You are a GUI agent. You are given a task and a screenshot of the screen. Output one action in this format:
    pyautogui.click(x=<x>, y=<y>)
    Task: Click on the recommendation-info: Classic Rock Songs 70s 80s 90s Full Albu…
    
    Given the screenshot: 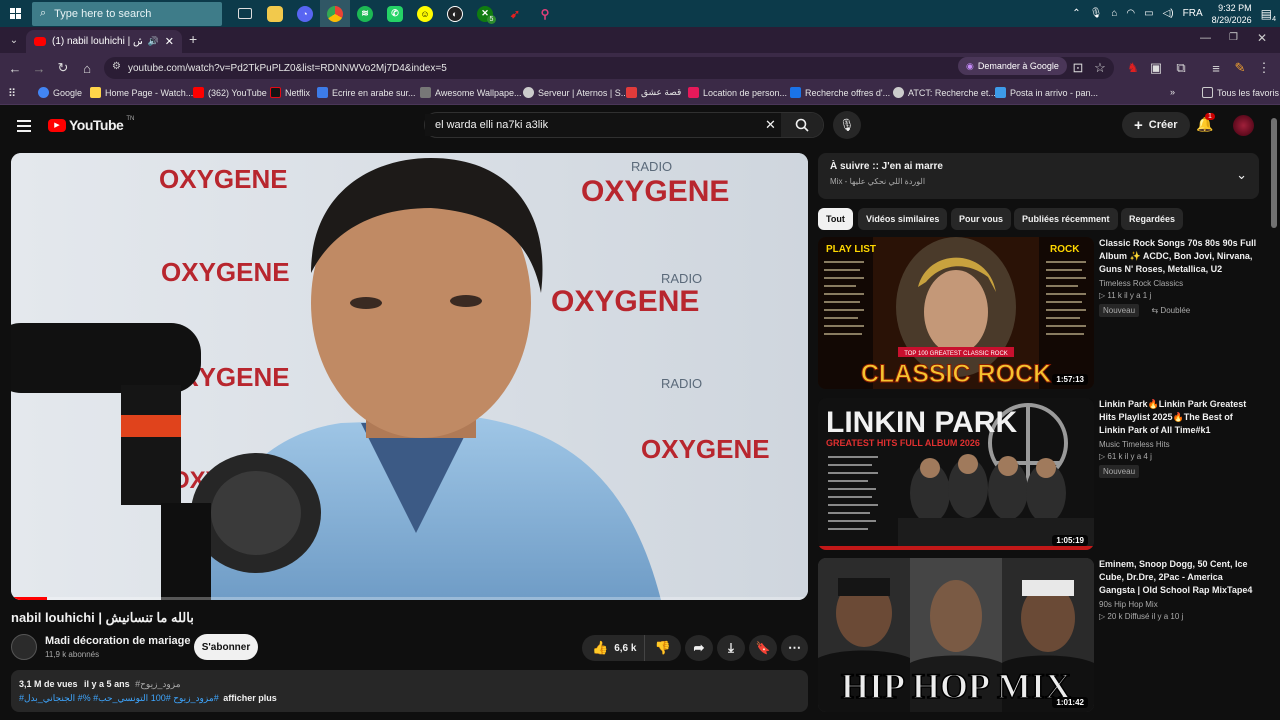 What is the action you would take?
    pyautogui.click(x=1180, y=277)
    